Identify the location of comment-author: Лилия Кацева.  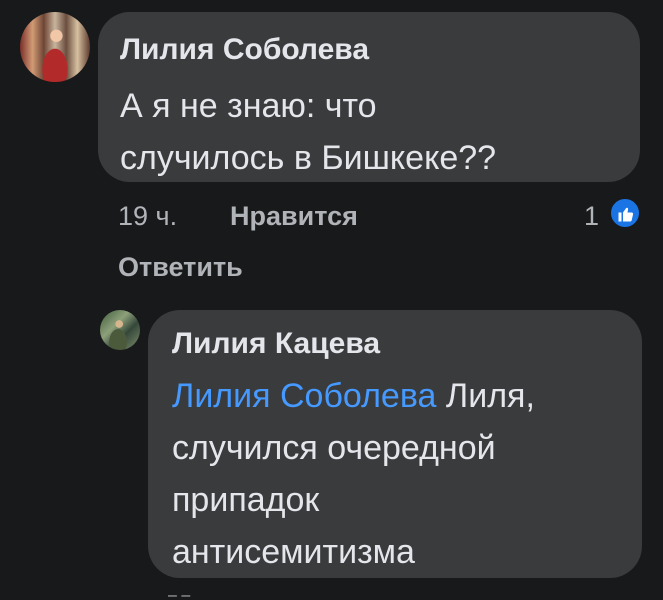
(276, 344).